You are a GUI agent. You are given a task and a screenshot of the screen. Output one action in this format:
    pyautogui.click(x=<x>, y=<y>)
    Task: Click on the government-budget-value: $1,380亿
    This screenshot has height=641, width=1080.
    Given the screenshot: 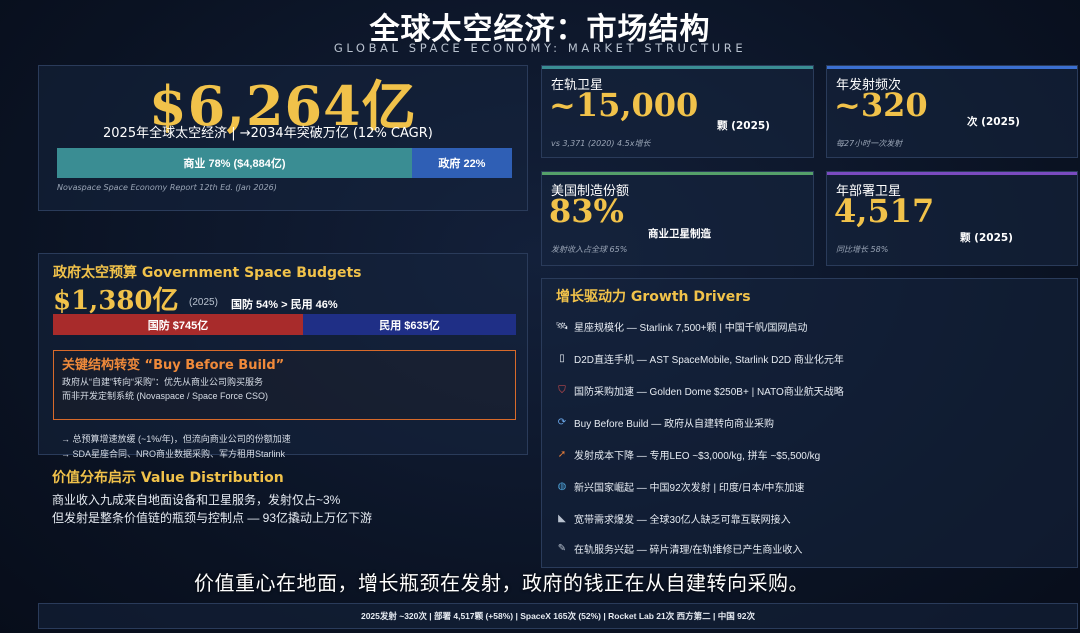 What is the action you would take?
    pyautogui.click(x=116, y=301)
    